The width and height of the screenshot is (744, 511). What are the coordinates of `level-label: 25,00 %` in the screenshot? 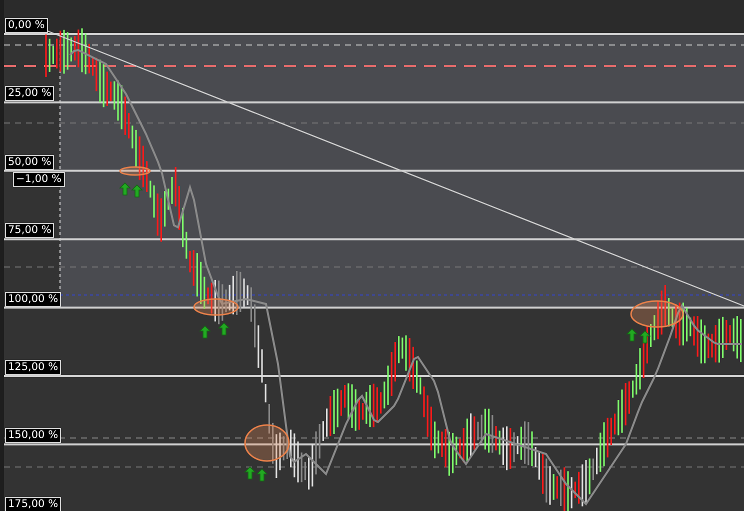 It's located at (29, 94).